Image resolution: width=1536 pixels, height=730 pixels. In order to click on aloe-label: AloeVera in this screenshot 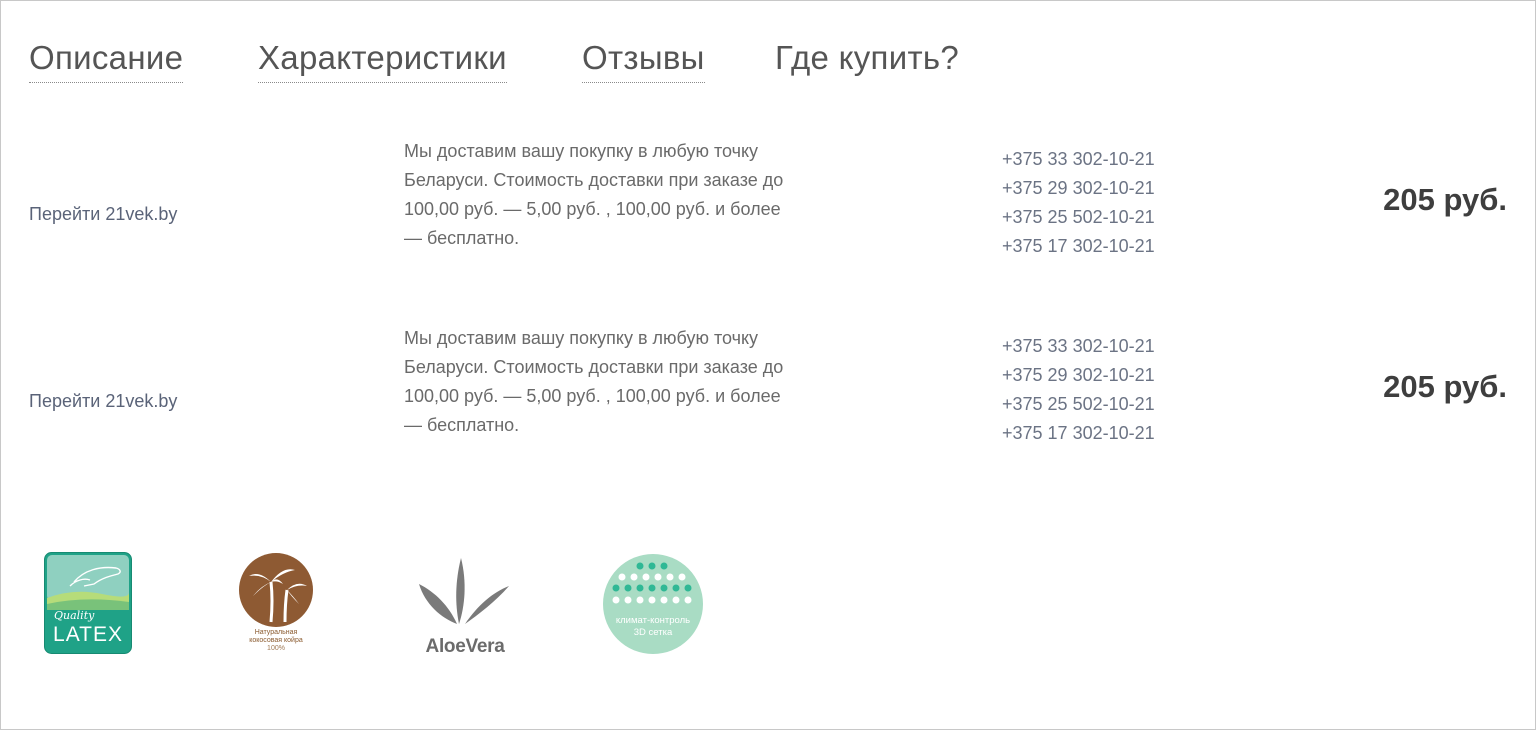, I will do `click(465, 646)`.